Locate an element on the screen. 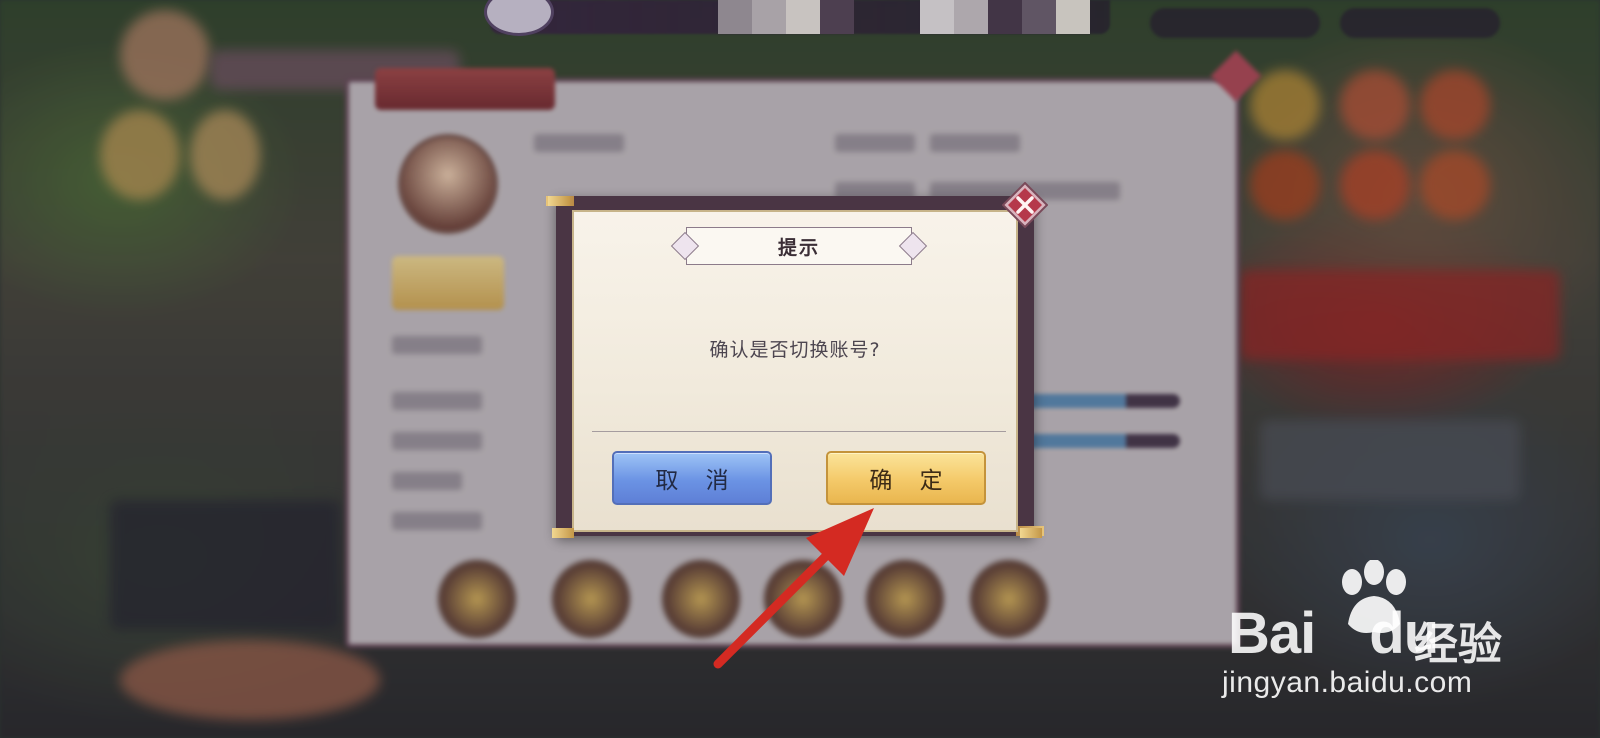 The image size is (1600, 738). watermark-url: jingyan.baidu.com is located at coordinates (1347, 682).